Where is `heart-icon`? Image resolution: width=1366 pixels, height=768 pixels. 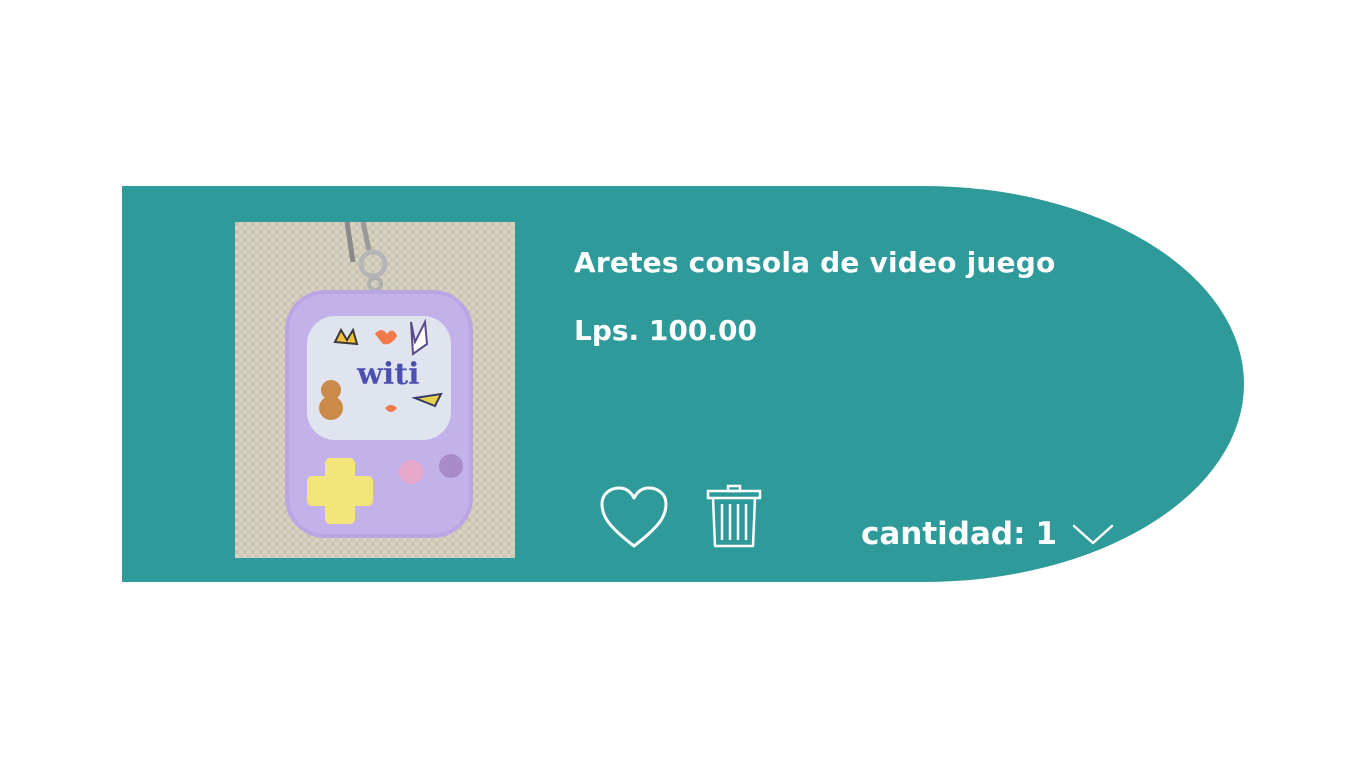
heart-icon is located at coordinates (634, 517).